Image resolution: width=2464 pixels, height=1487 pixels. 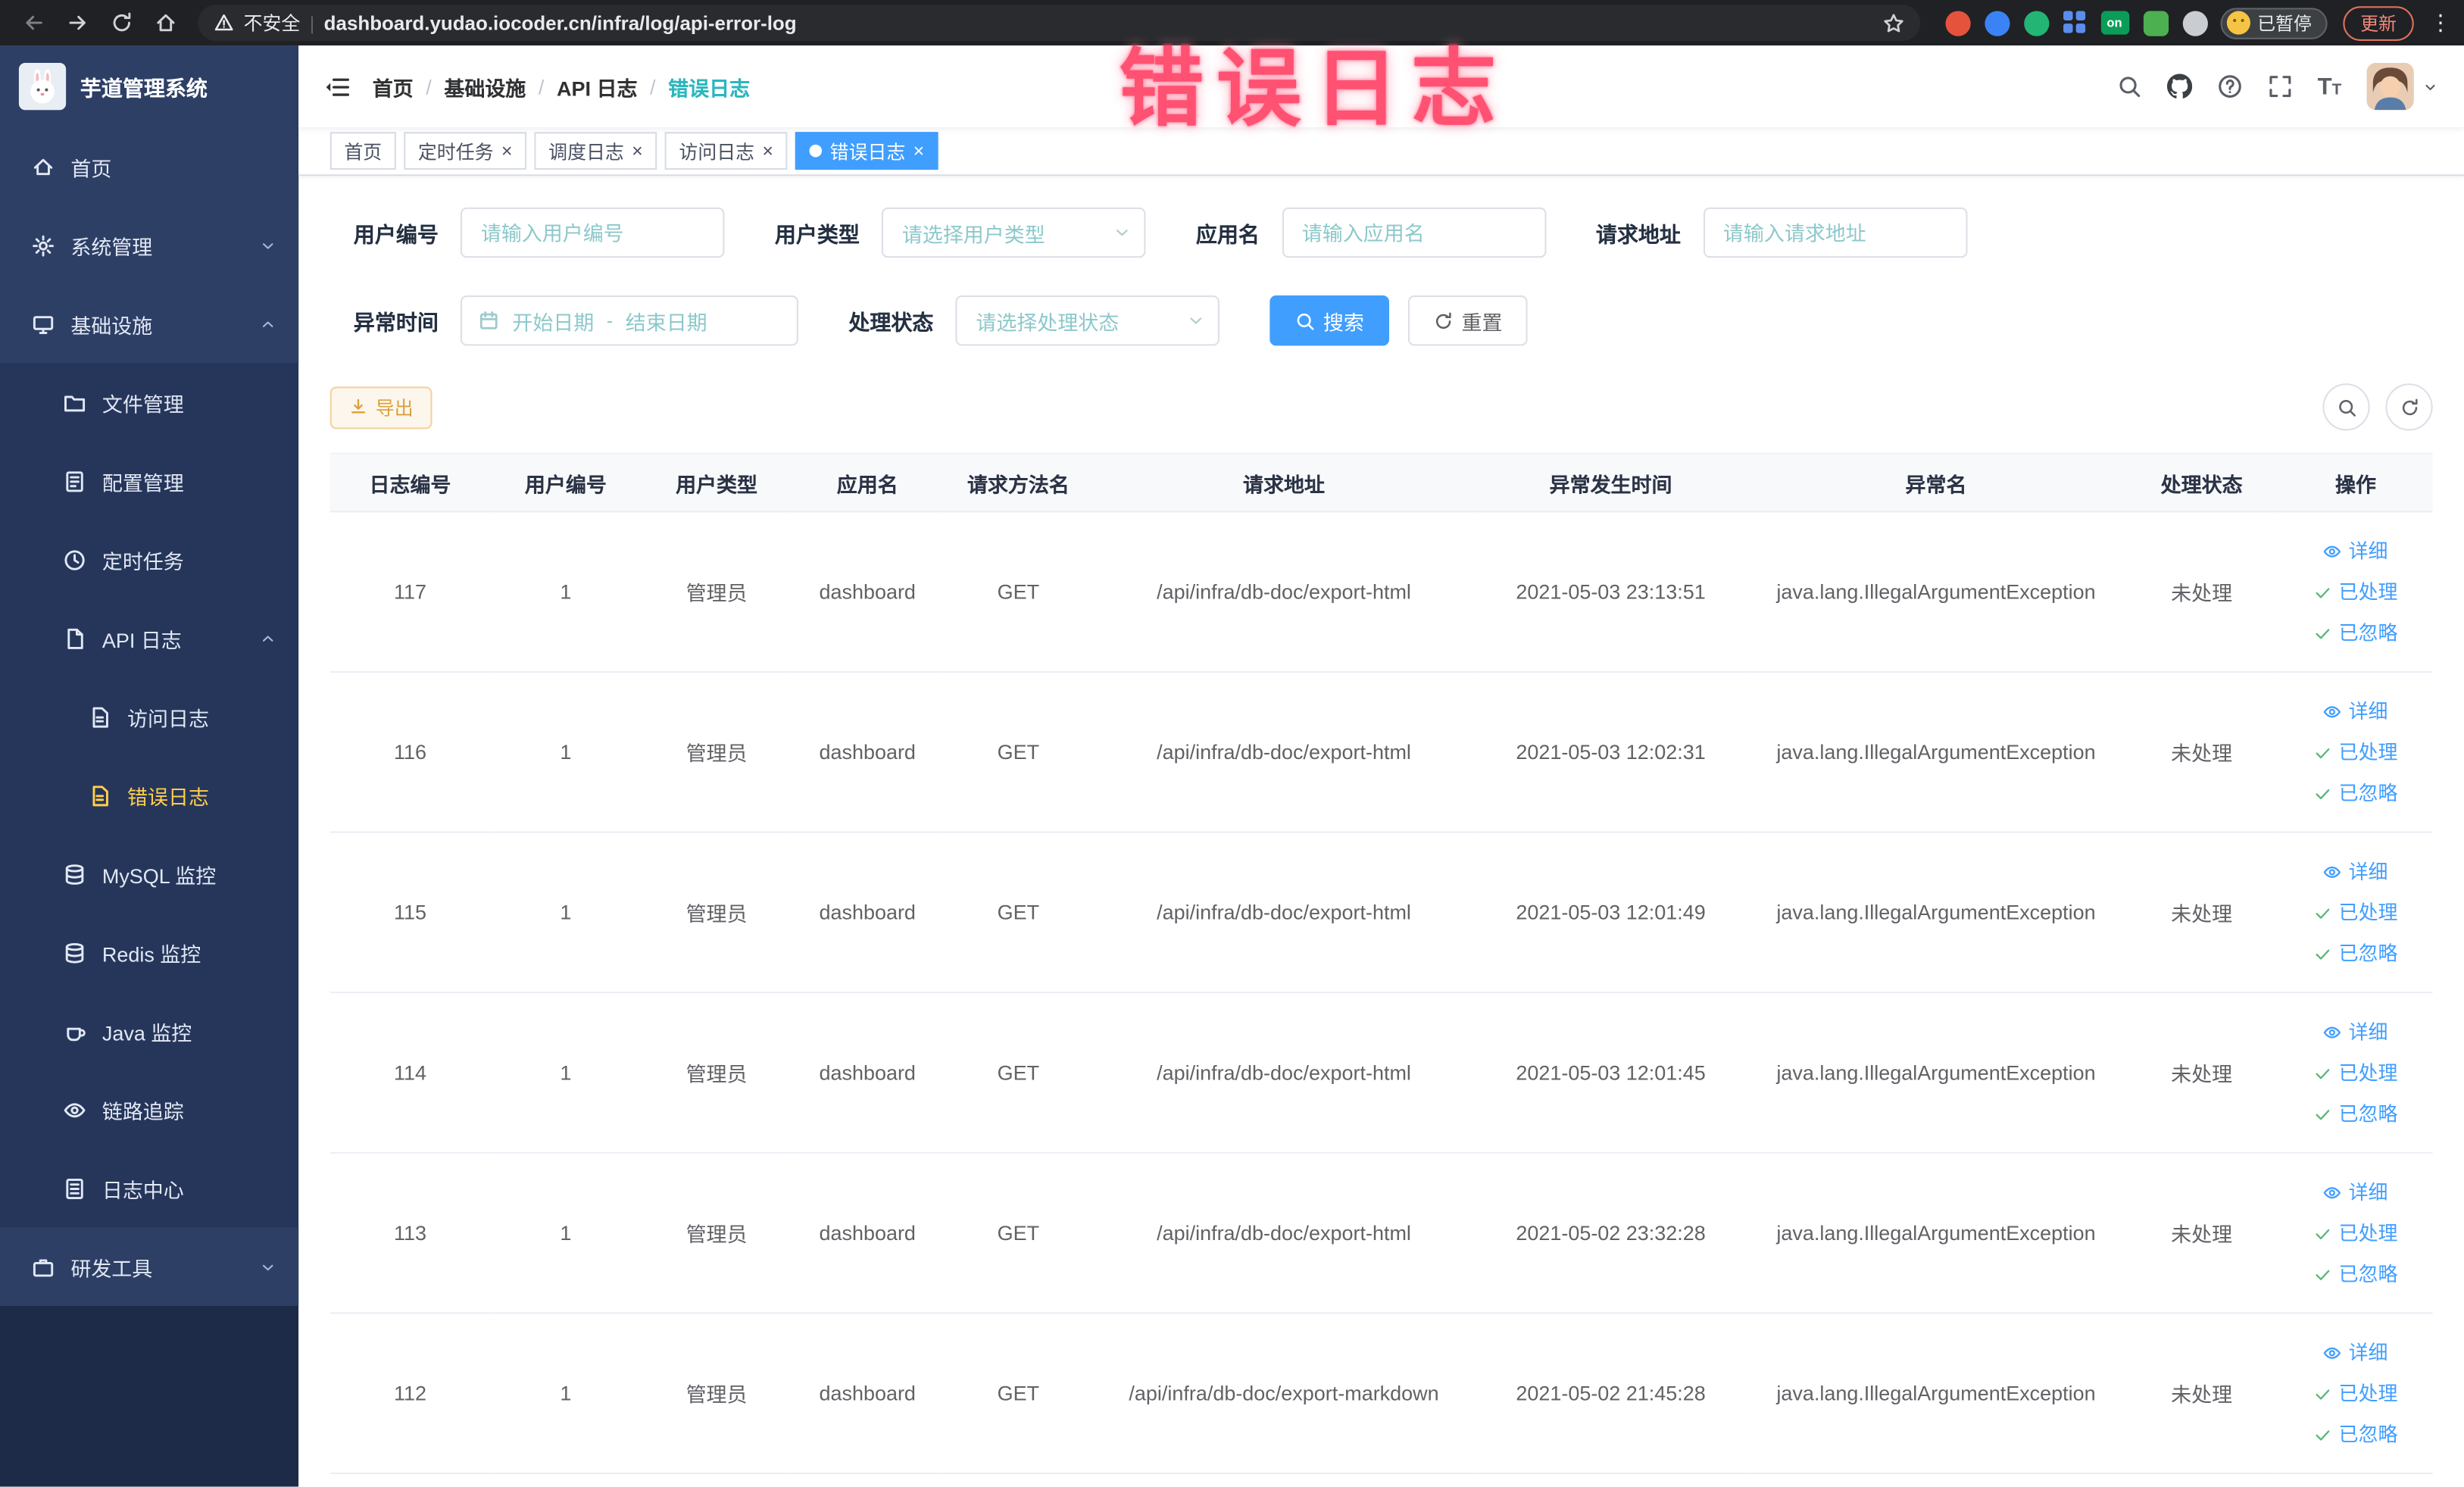 What do you see at coordinates (1957, 23) in the screenshot?
I see `extension-icon-red` at bounding box center [1957, 23].